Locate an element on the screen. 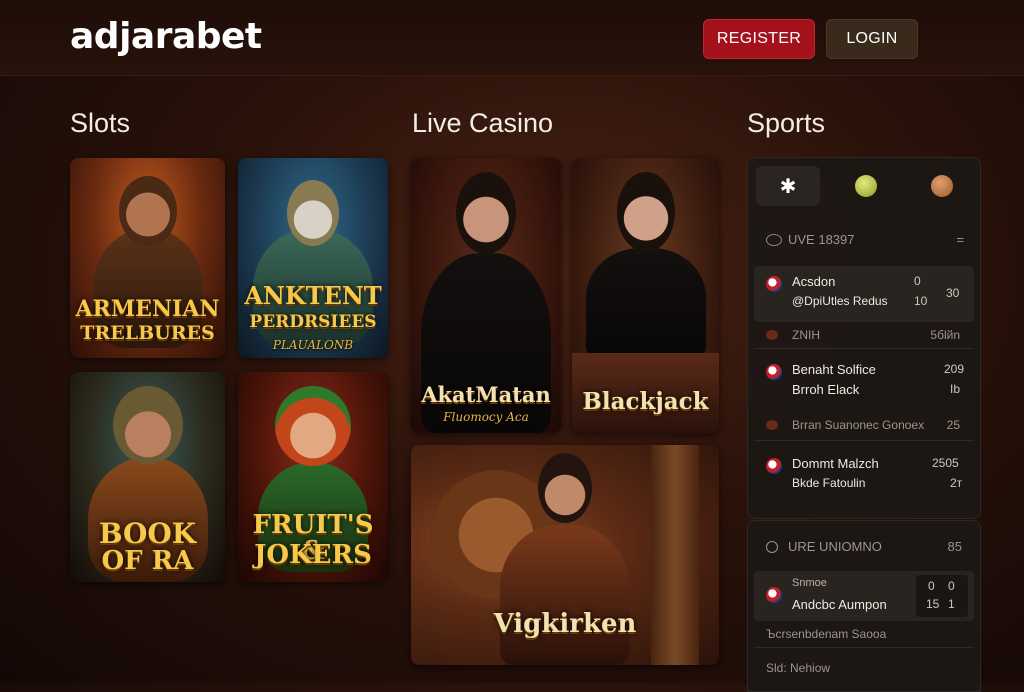  menu-icon: = is located at coordinates (960, 239).